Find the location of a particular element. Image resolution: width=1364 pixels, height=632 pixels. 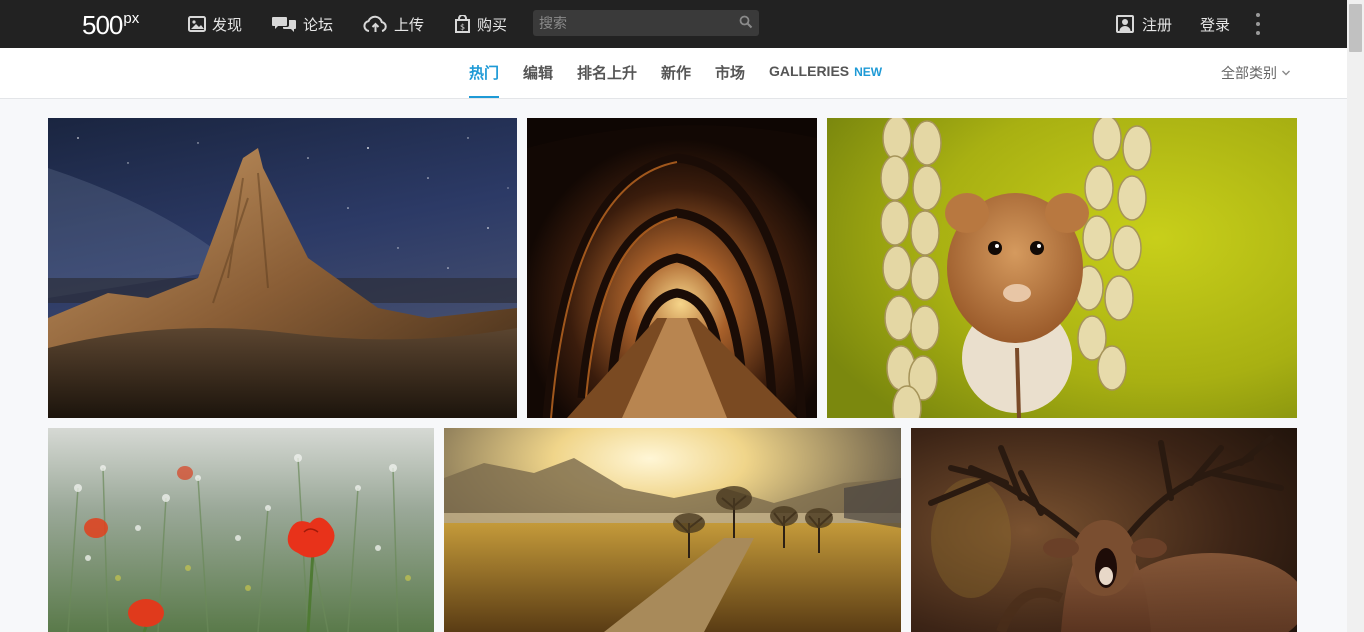

nav-upload-label: 上传 is located at coordinates (409, 25).